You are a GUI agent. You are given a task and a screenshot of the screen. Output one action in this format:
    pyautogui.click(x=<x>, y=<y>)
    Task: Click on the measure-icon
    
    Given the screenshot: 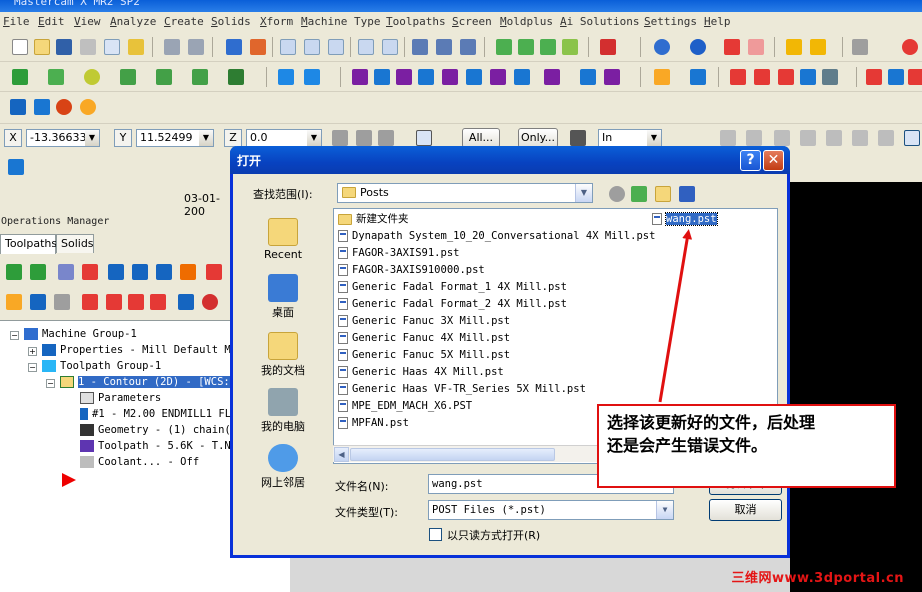 What is the action you would take?
    pyautogui.click(x=698, y=77)
    